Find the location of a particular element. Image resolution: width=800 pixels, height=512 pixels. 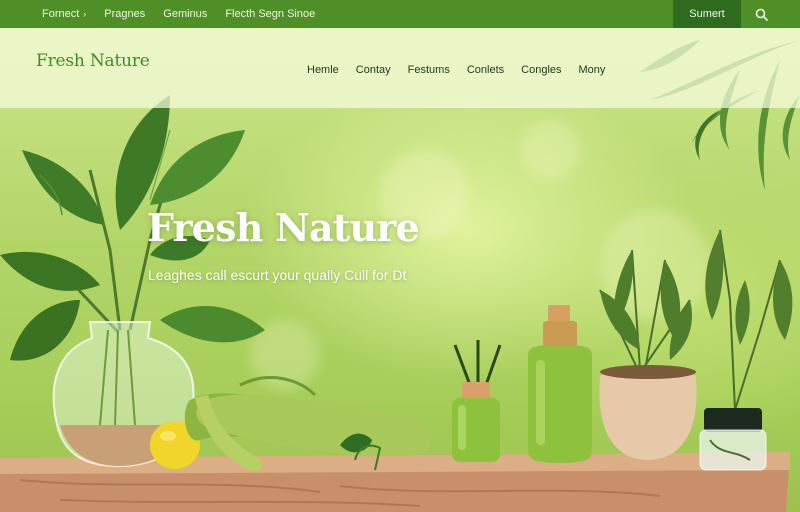

top-link-flecth: Flecth Segn Sinoe is located at coordinates (270, 14).